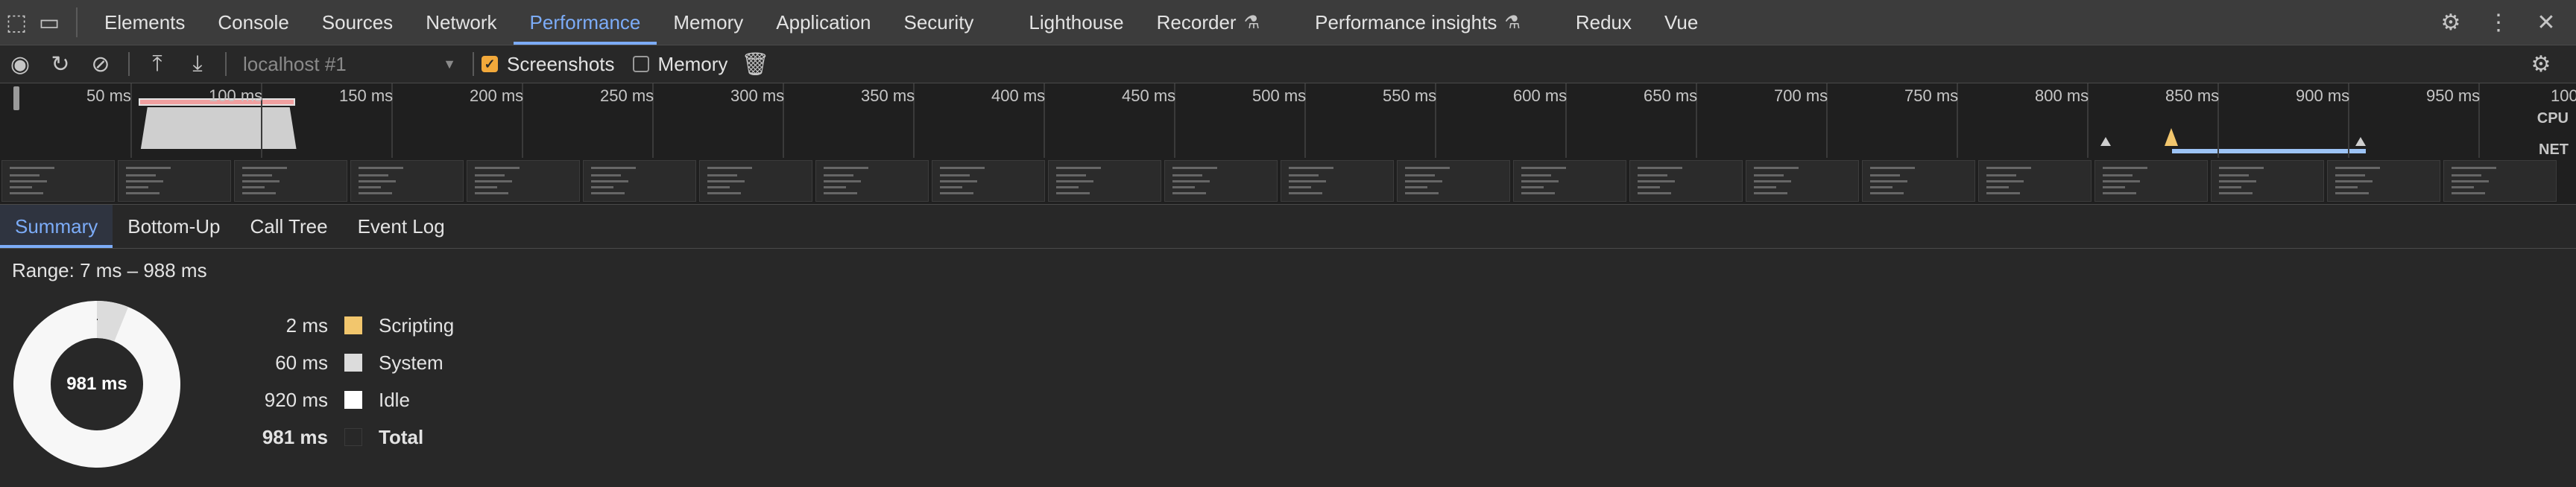 This screenshot has height=487, width=2576. I want to click on tab-call-tree: Call Tree, so click(290, 226).